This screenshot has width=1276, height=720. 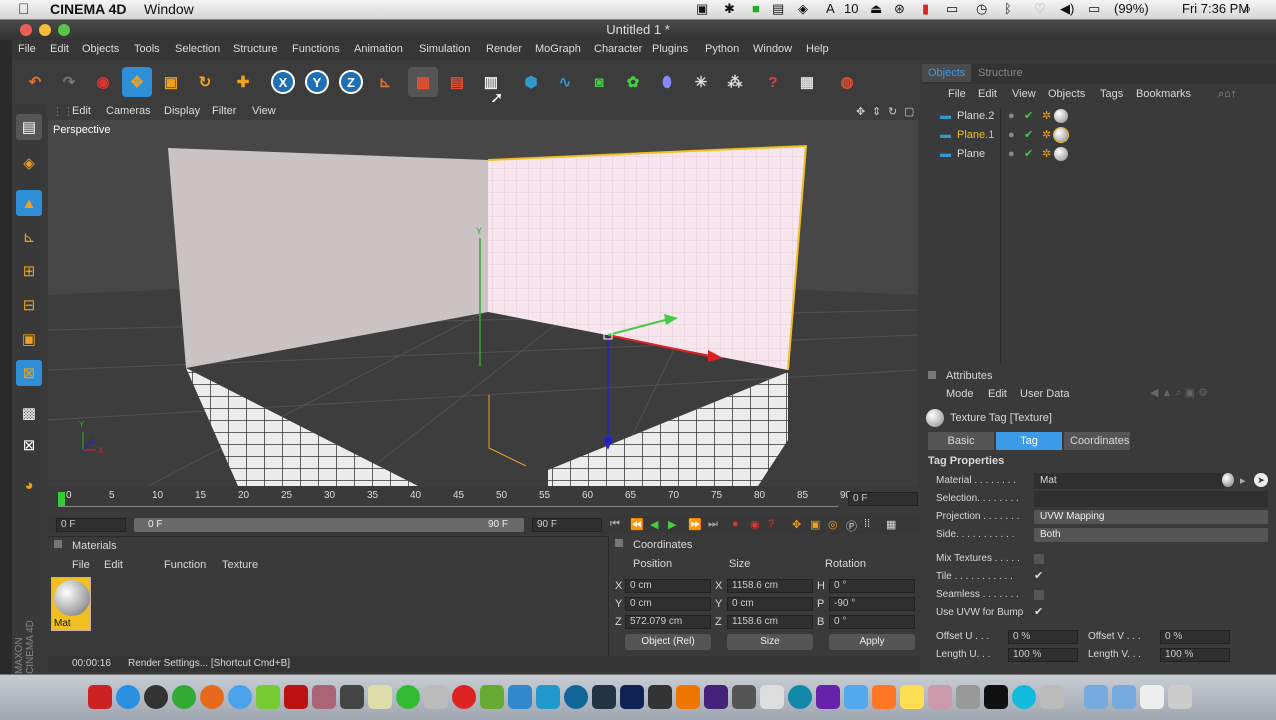 What do you see at coordinates (952, 9) in the screenshot?
I see `display-icon: ▭` at bounding box center [952, 9].